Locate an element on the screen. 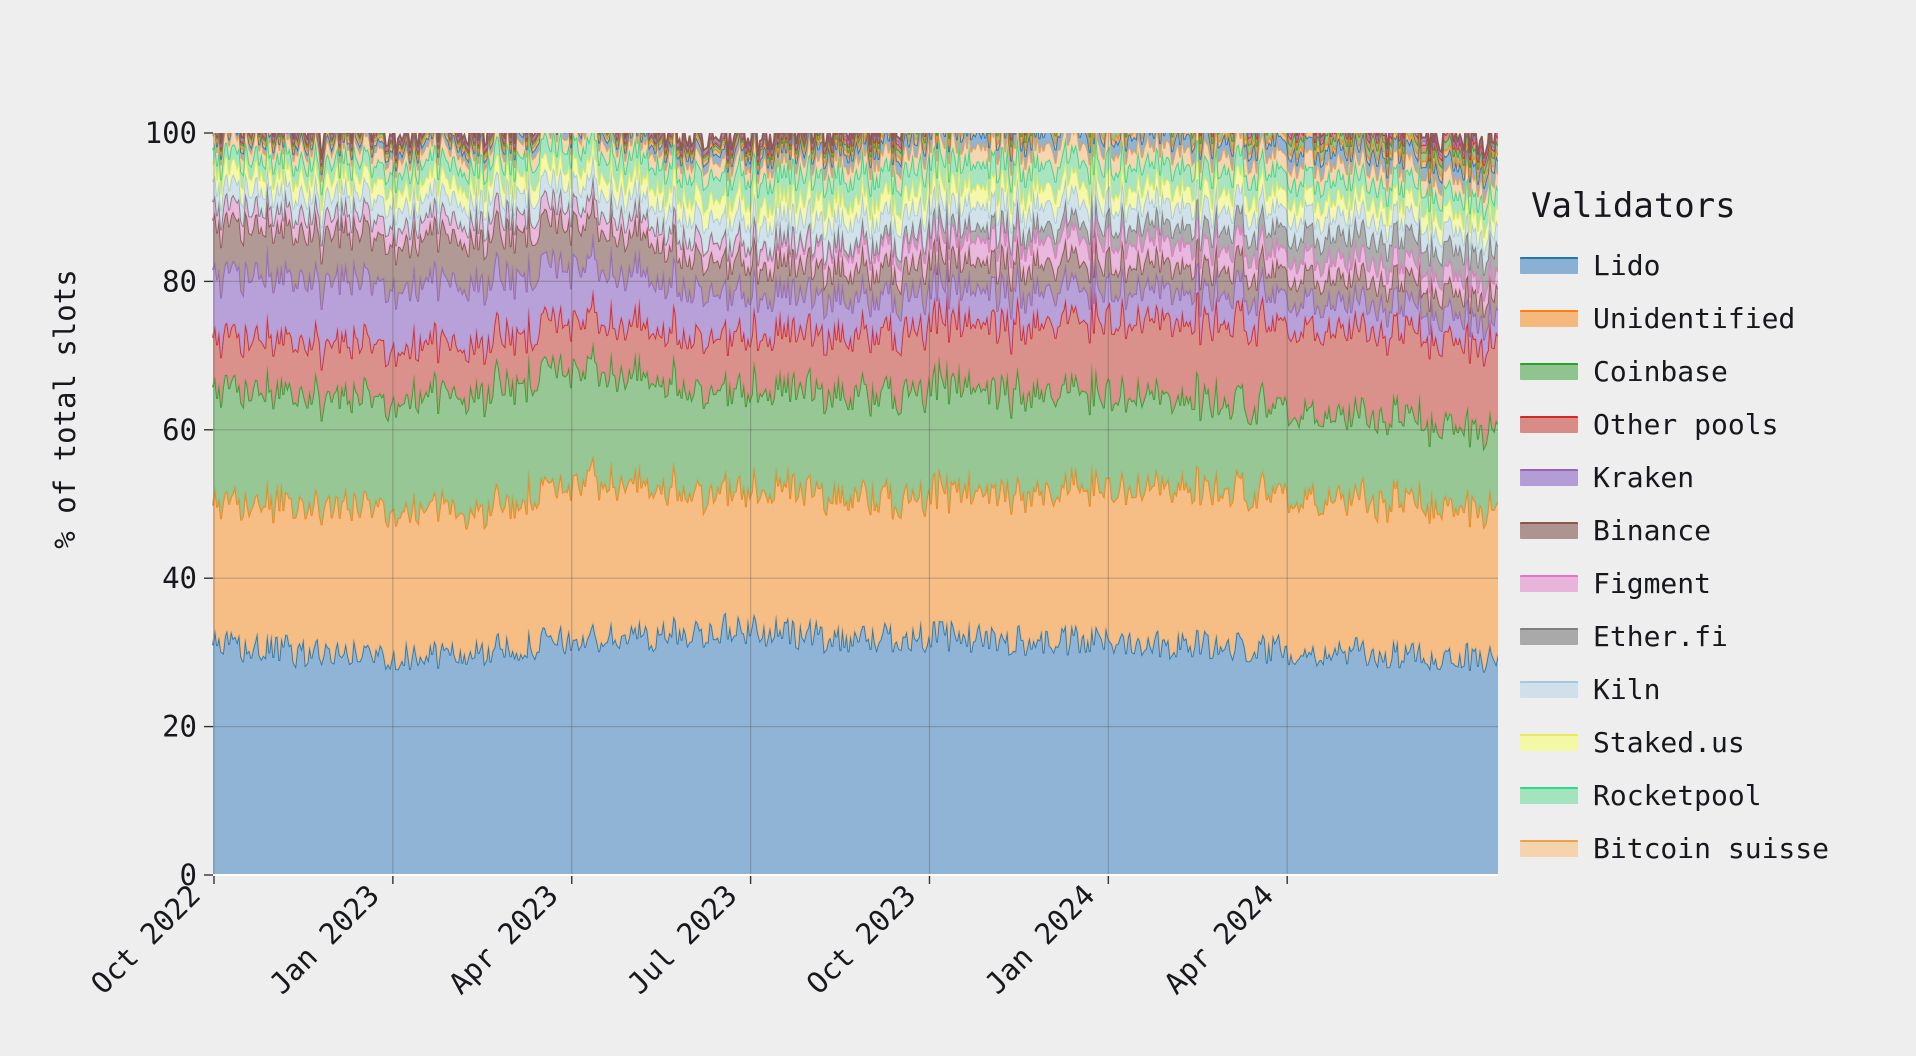 This screenshot has height=1056, width=1916. x-tick-label: Jul 2023 is located at coordinates (682, 939).